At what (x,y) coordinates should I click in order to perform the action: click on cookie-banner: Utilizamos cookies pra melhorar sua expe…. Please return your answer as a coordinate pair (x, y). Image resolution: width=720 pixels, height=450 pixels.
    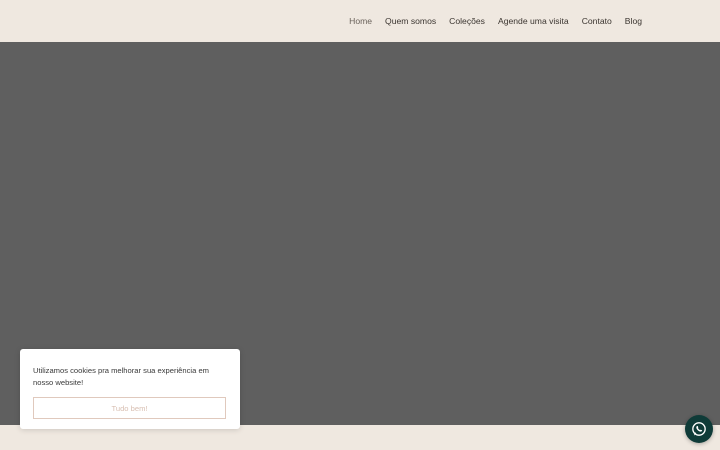
    Looking at the image, I should click on (130, 389).